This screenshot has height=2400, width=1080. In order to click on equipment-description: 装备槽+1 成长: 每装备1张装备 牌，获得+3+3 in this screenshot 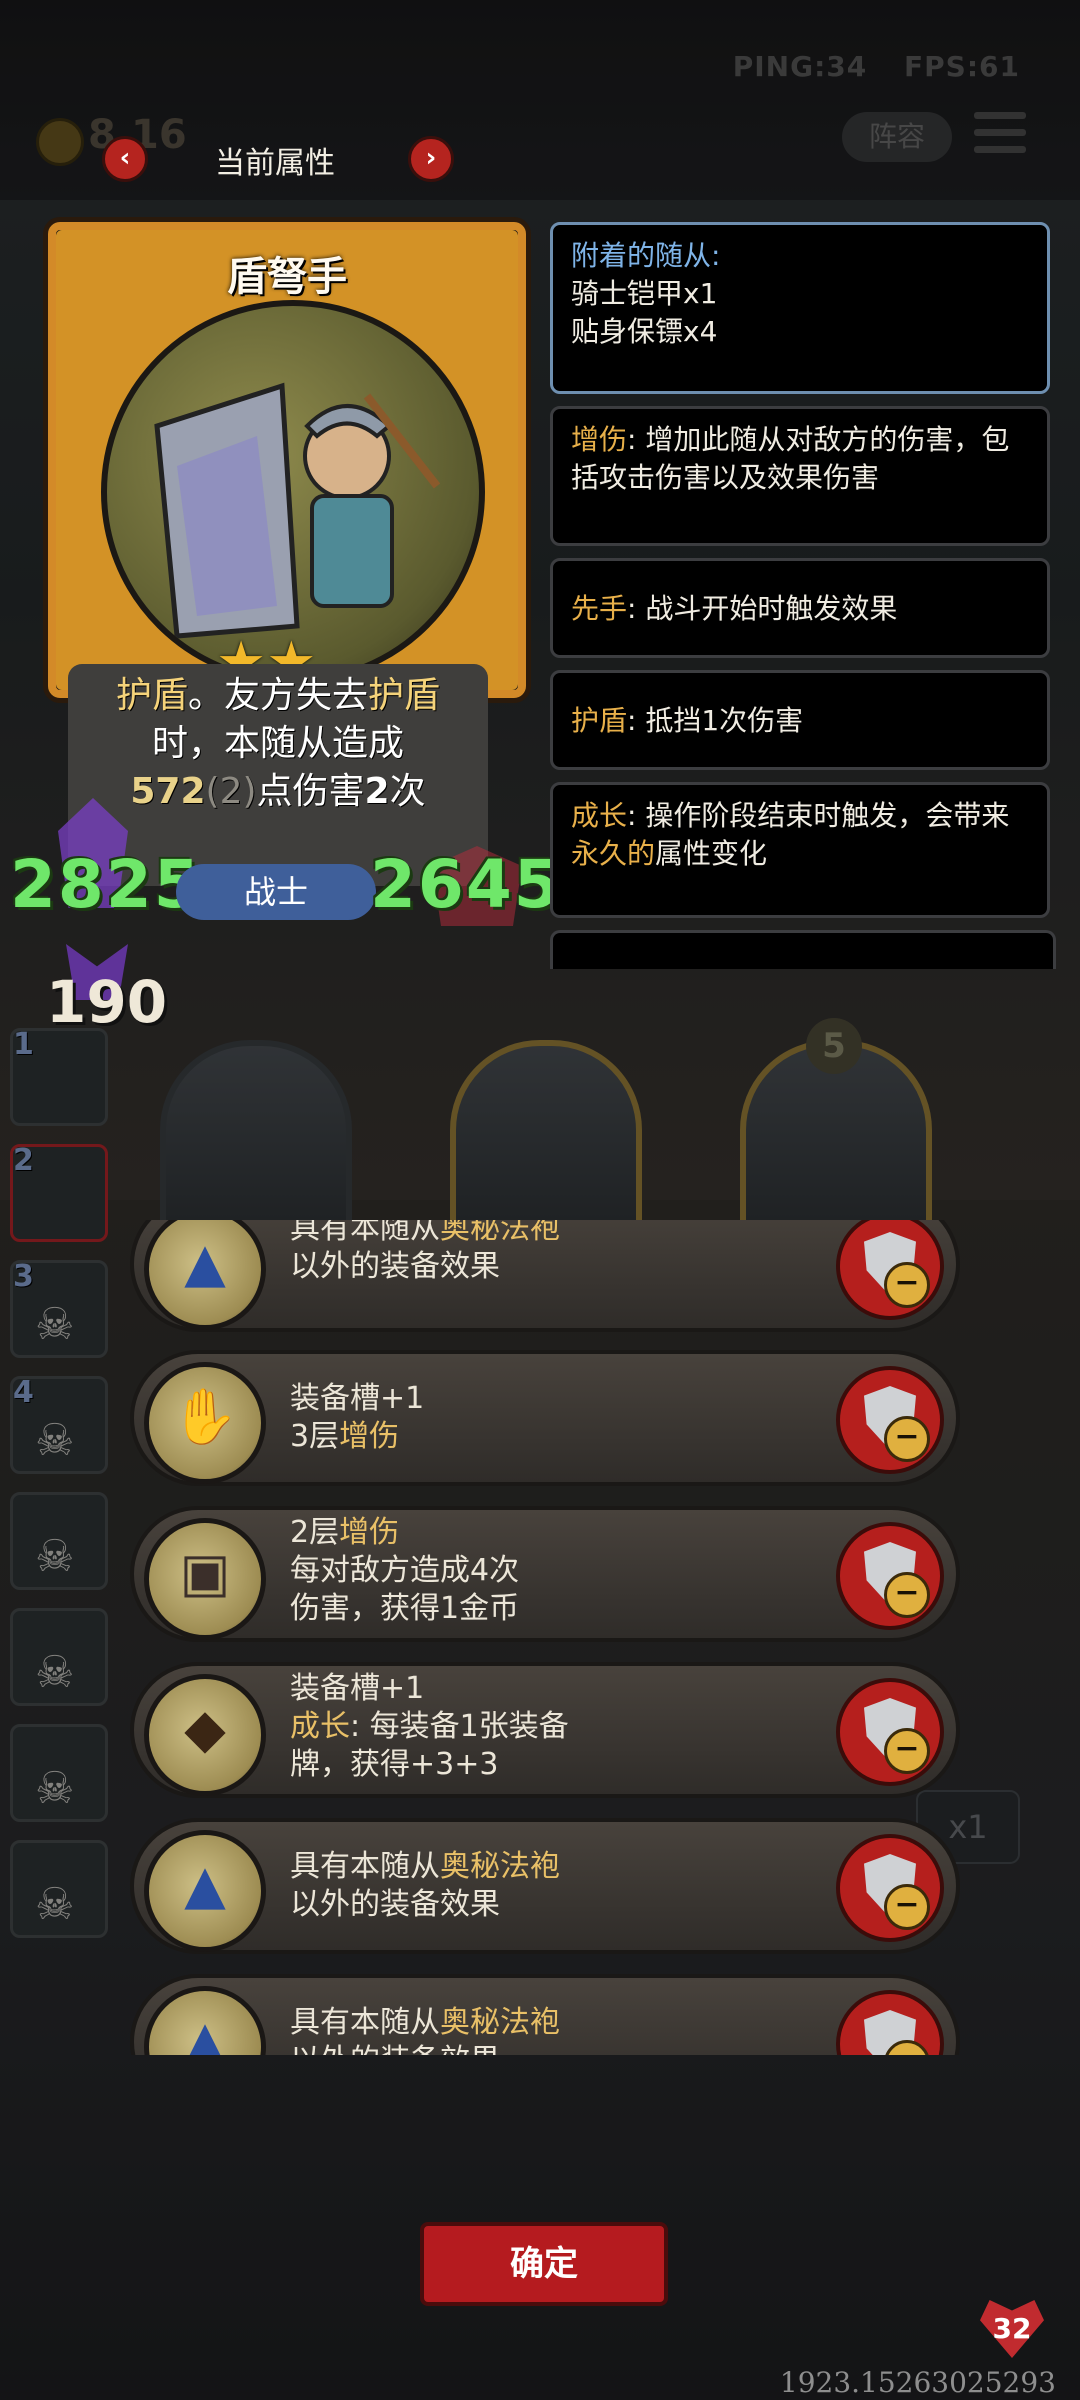, I will do `click(429, 1726)`.